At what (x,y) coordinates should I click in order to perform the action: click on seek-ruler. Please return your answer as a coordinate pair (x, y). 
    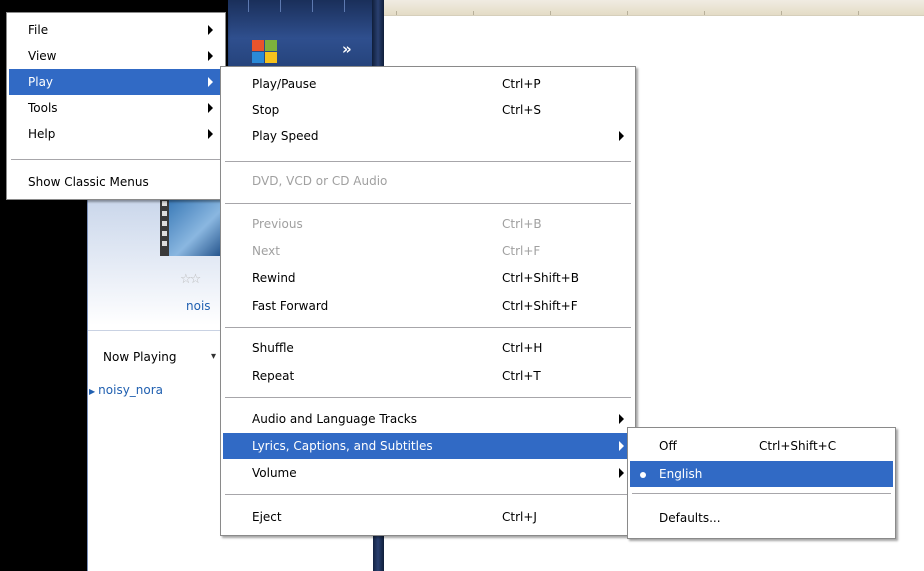
    Looking at the image, I should click on (654, 8).